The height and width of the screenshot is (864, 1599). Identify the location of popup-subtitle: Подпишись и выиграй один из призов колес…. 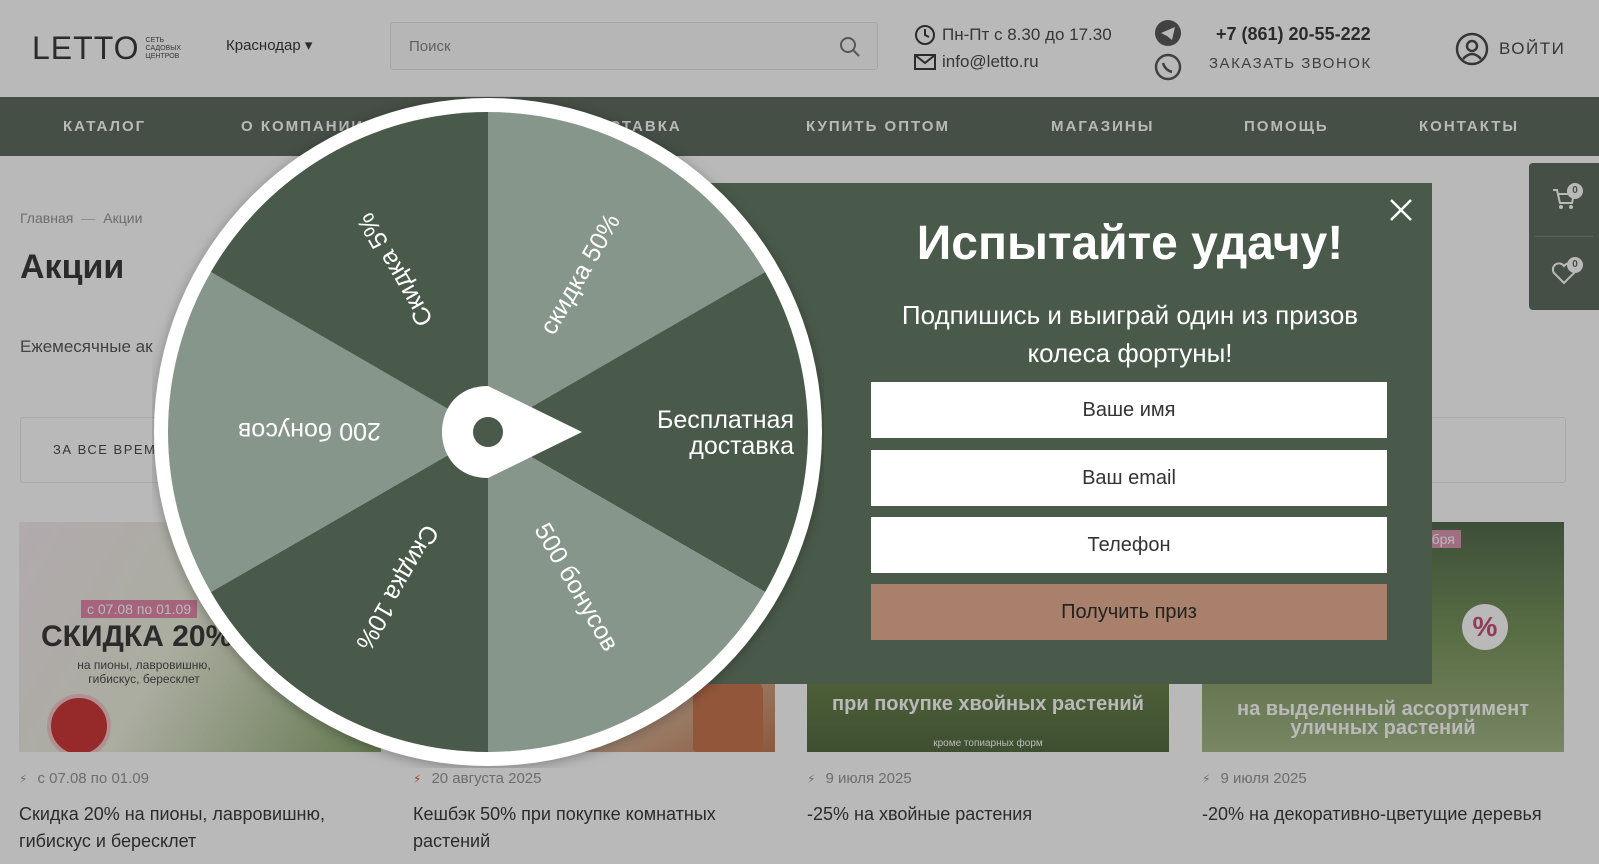
(1130, 334).